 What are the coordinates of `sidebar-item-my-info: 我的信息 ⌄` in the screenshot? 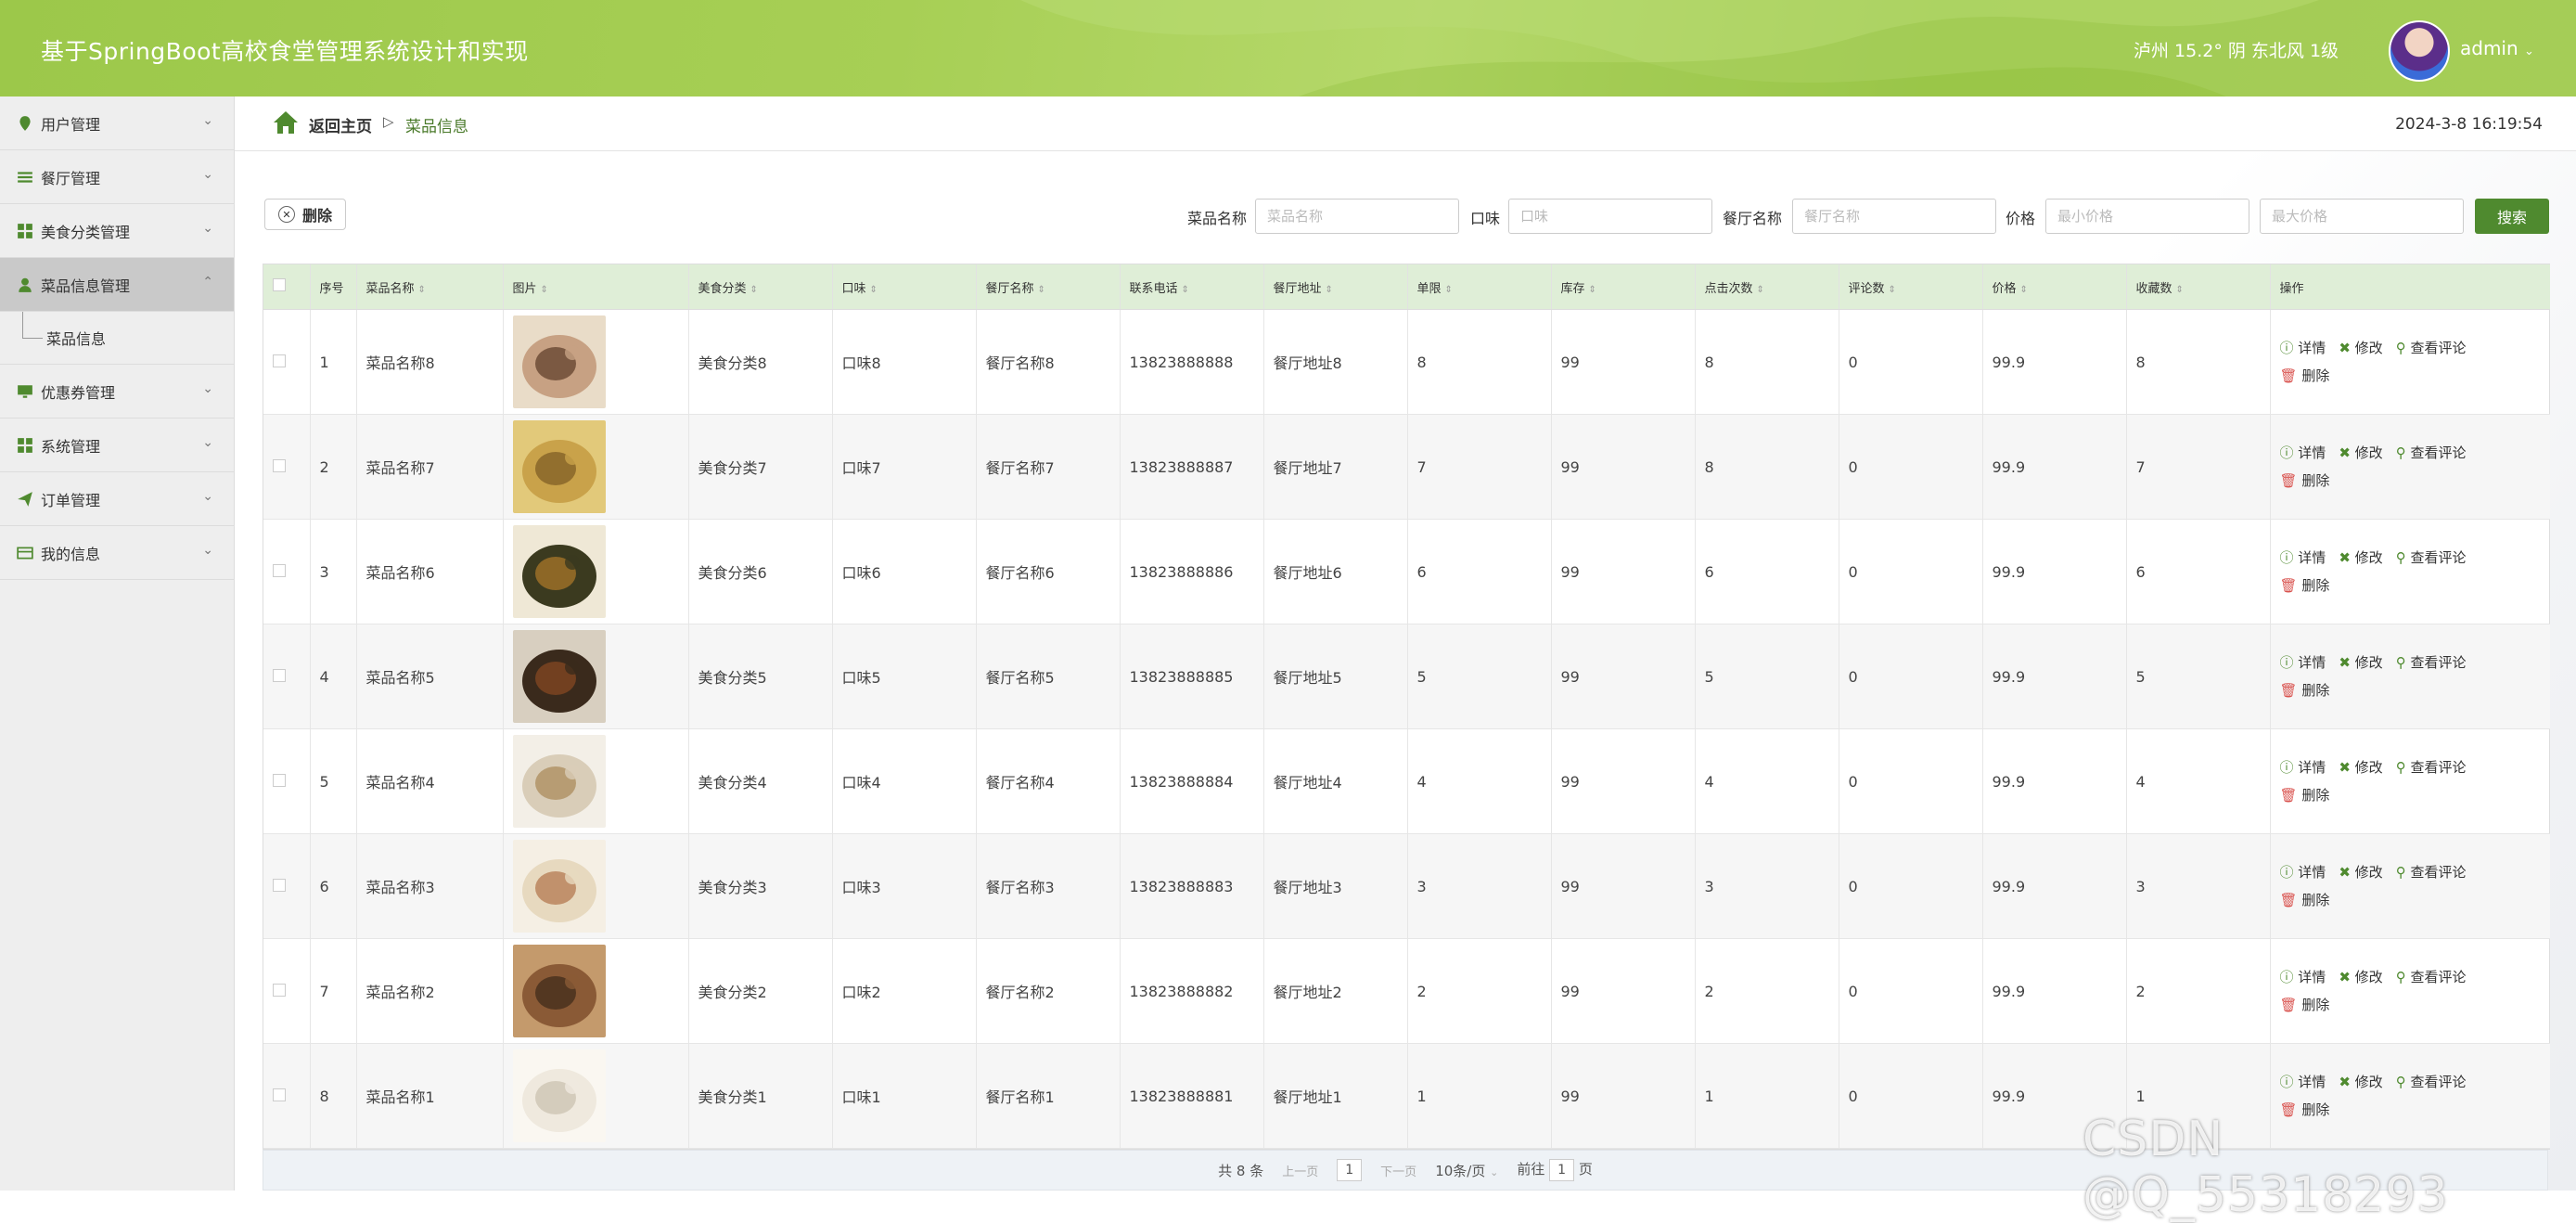 It's located at (117, 553).